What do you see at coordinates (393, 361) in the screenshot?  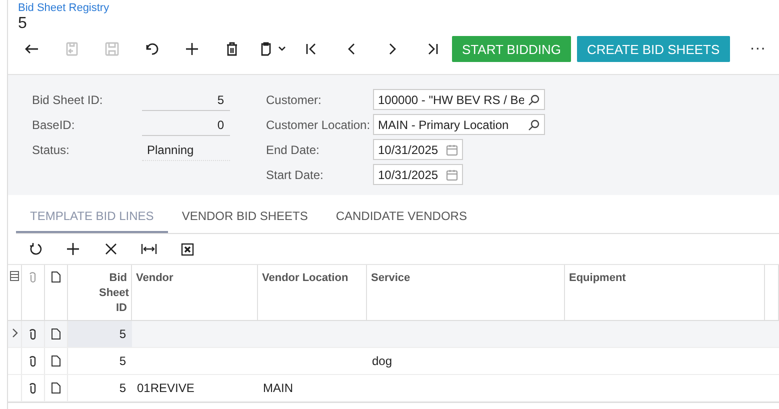 I see `table-row: 5 dog` at bounding box center [393, 361].